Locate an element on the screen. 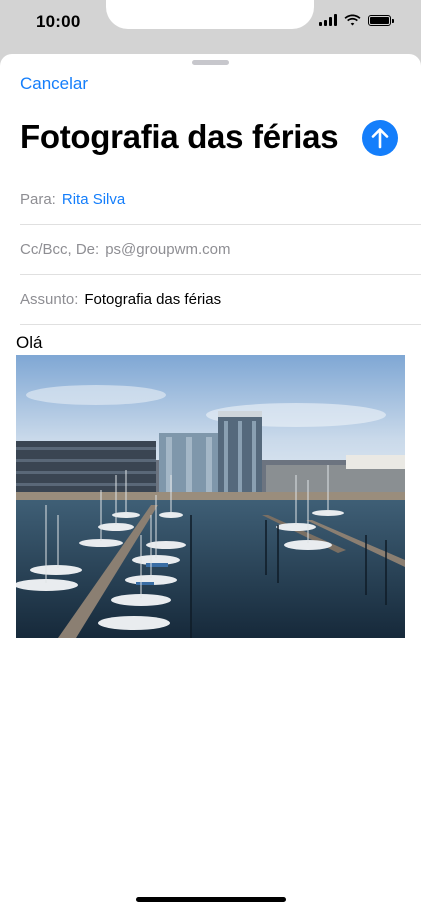 This screenshot has height=912, width=421. status-time: 10:00 is located at coordinates (58, 21).